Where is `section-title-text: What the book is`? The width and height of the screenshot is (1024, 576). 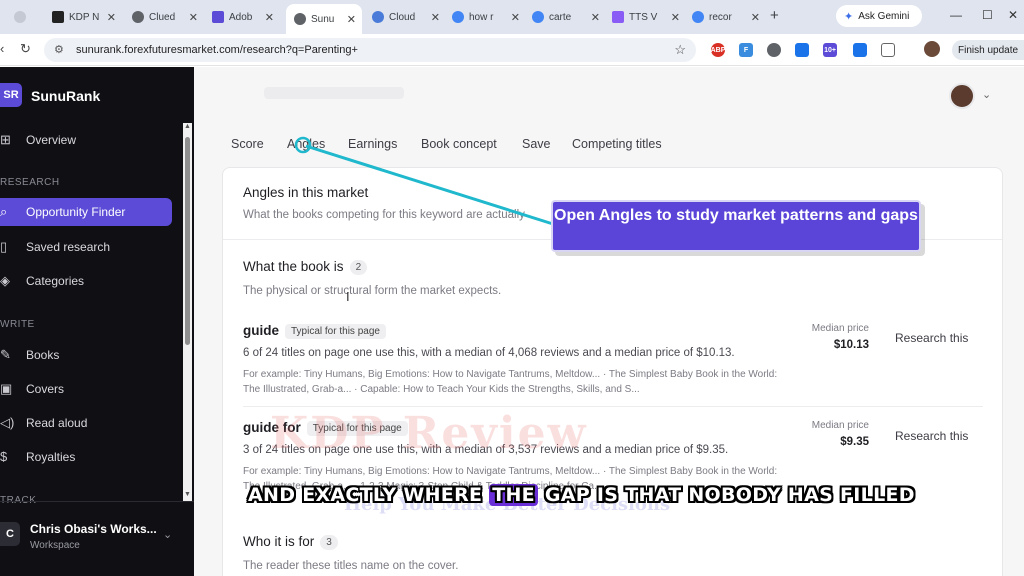
section-title-text: What the book is is located at coordinates (293, 266).